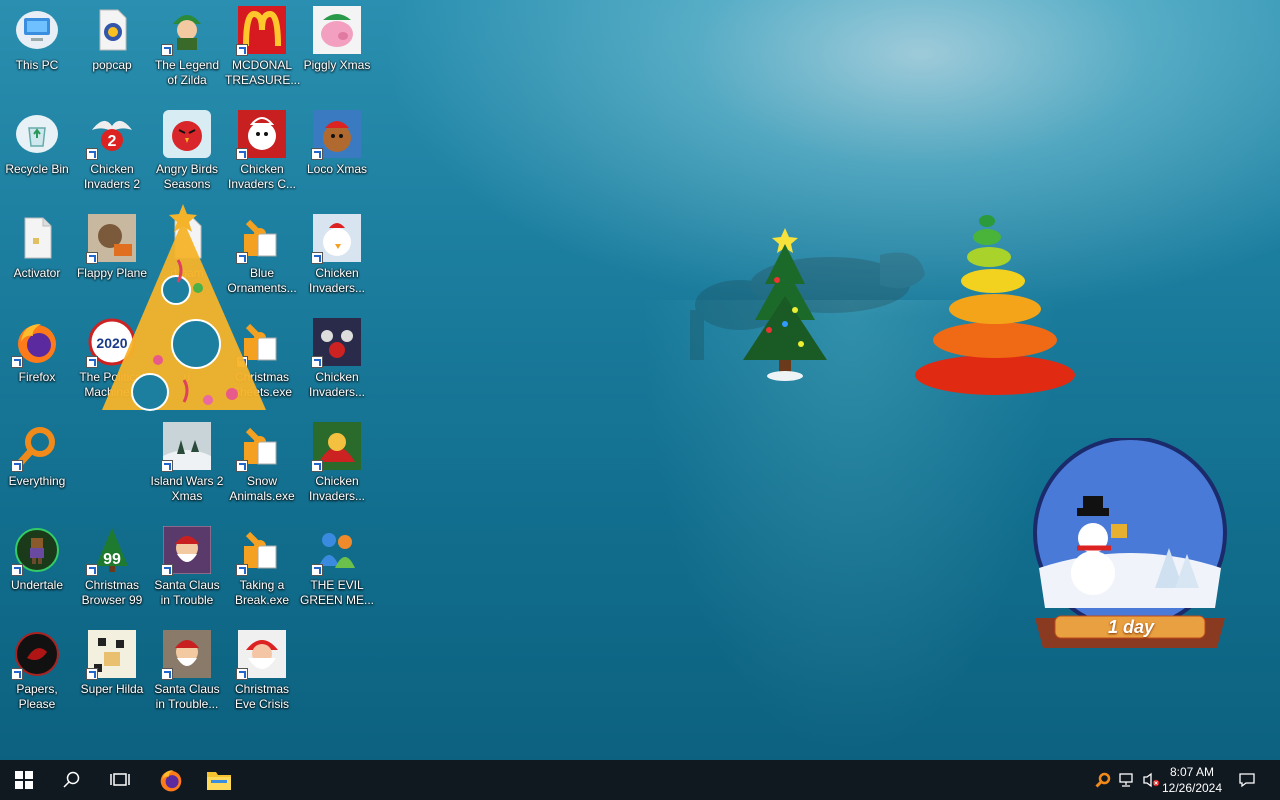 Image resolution: width=1280 pixels, height=800 pixels. What do you see at coordinates (261, 655) in the screenshot?
I see `santa-face-icon` at bounding box center [261, 655].